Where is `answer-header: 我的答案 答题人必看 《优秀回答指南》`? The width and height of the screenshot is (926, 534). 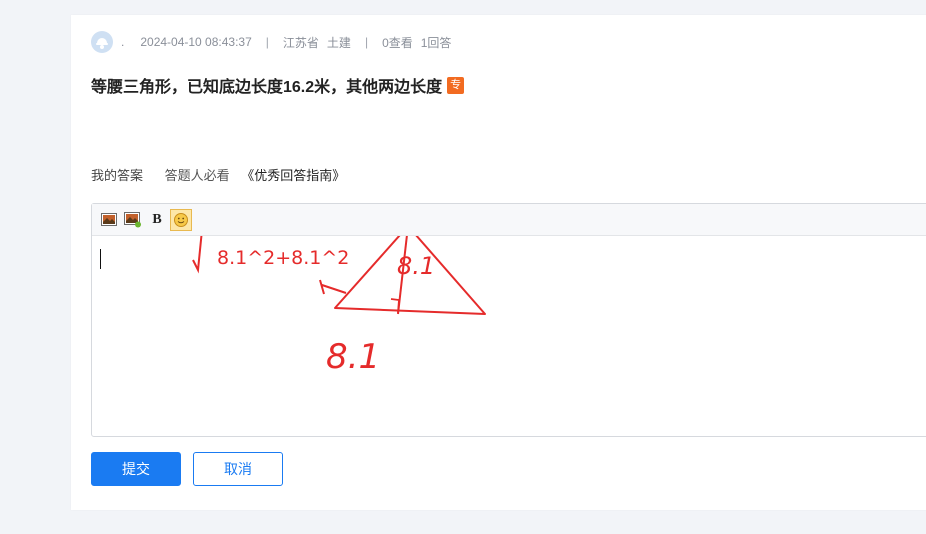 answer-header: 我的答案 答题人必看 《优秀回答指南》 is located at coordinates (218, 174).